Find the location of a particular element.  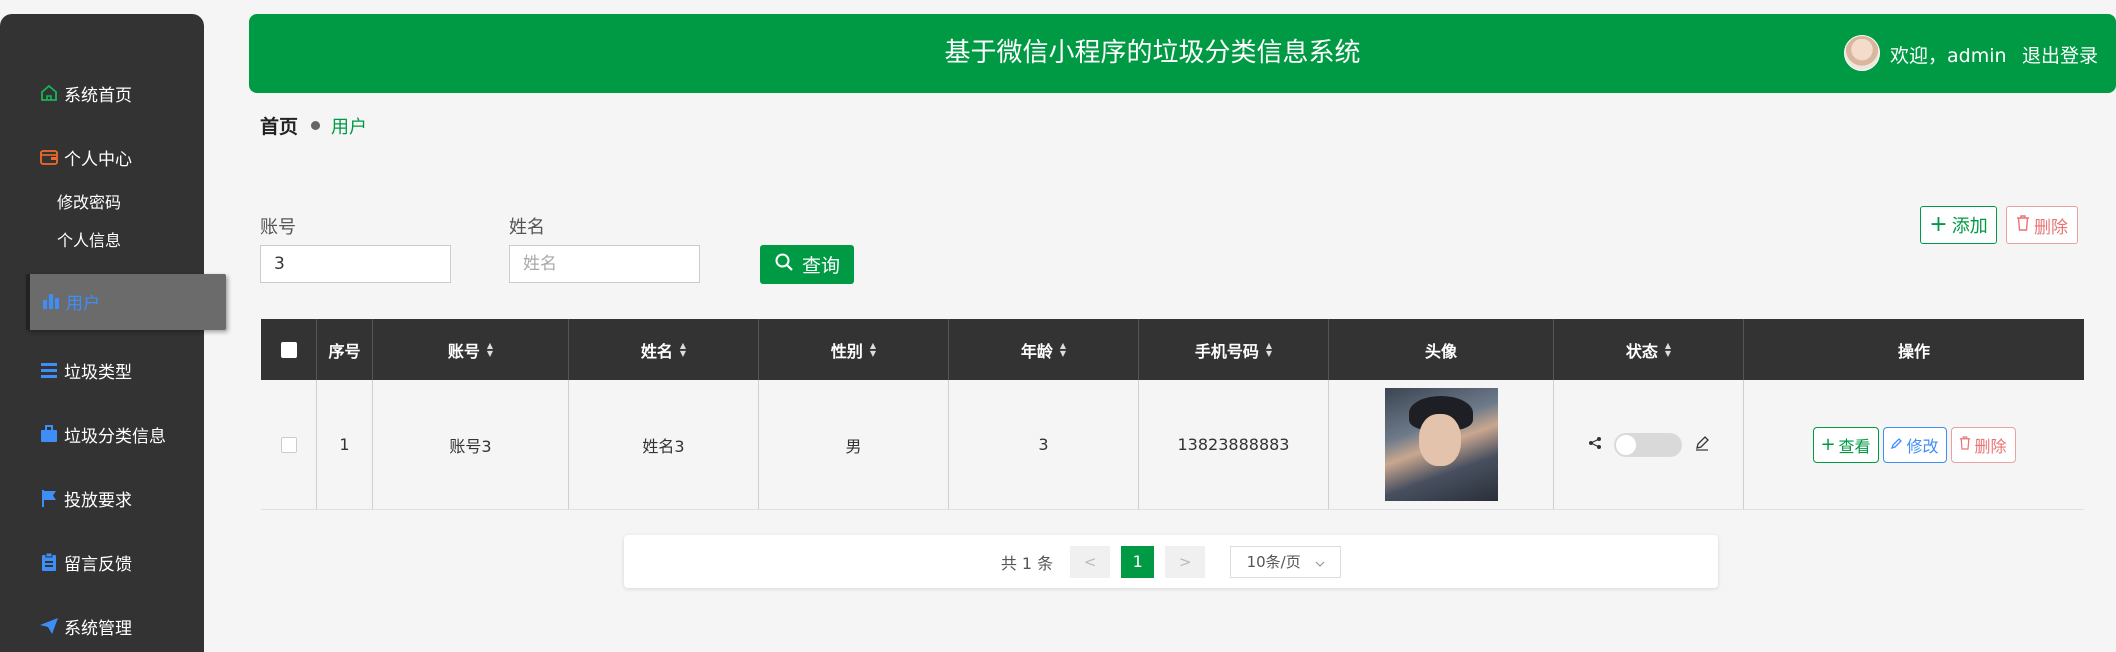

add-button: + 添加 is located at coordinates (1958, 225).